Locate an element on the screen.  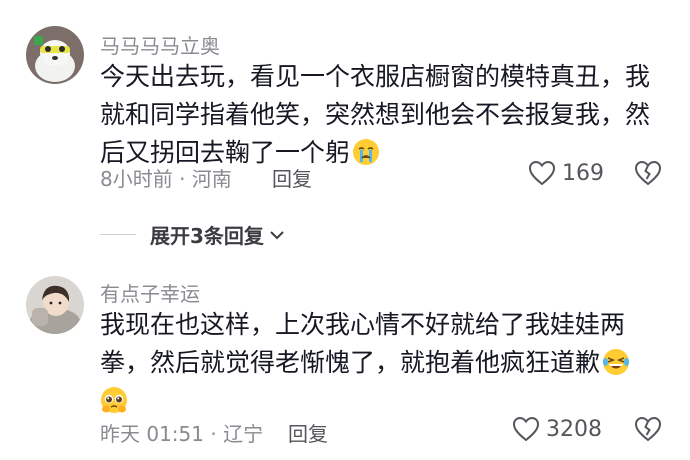
crying-face-emoji is located at coordinates (366, 152).